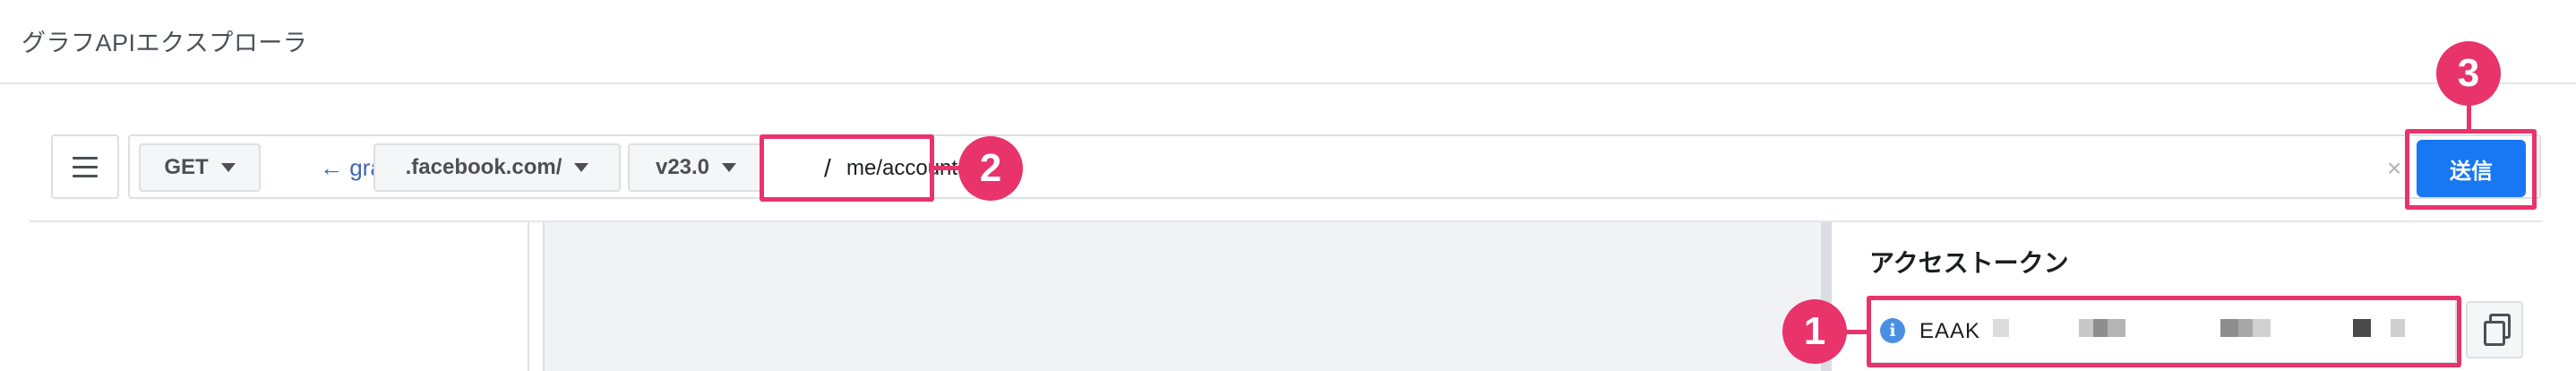  I want to click on clear-icon: ×, so click(2394, 168).